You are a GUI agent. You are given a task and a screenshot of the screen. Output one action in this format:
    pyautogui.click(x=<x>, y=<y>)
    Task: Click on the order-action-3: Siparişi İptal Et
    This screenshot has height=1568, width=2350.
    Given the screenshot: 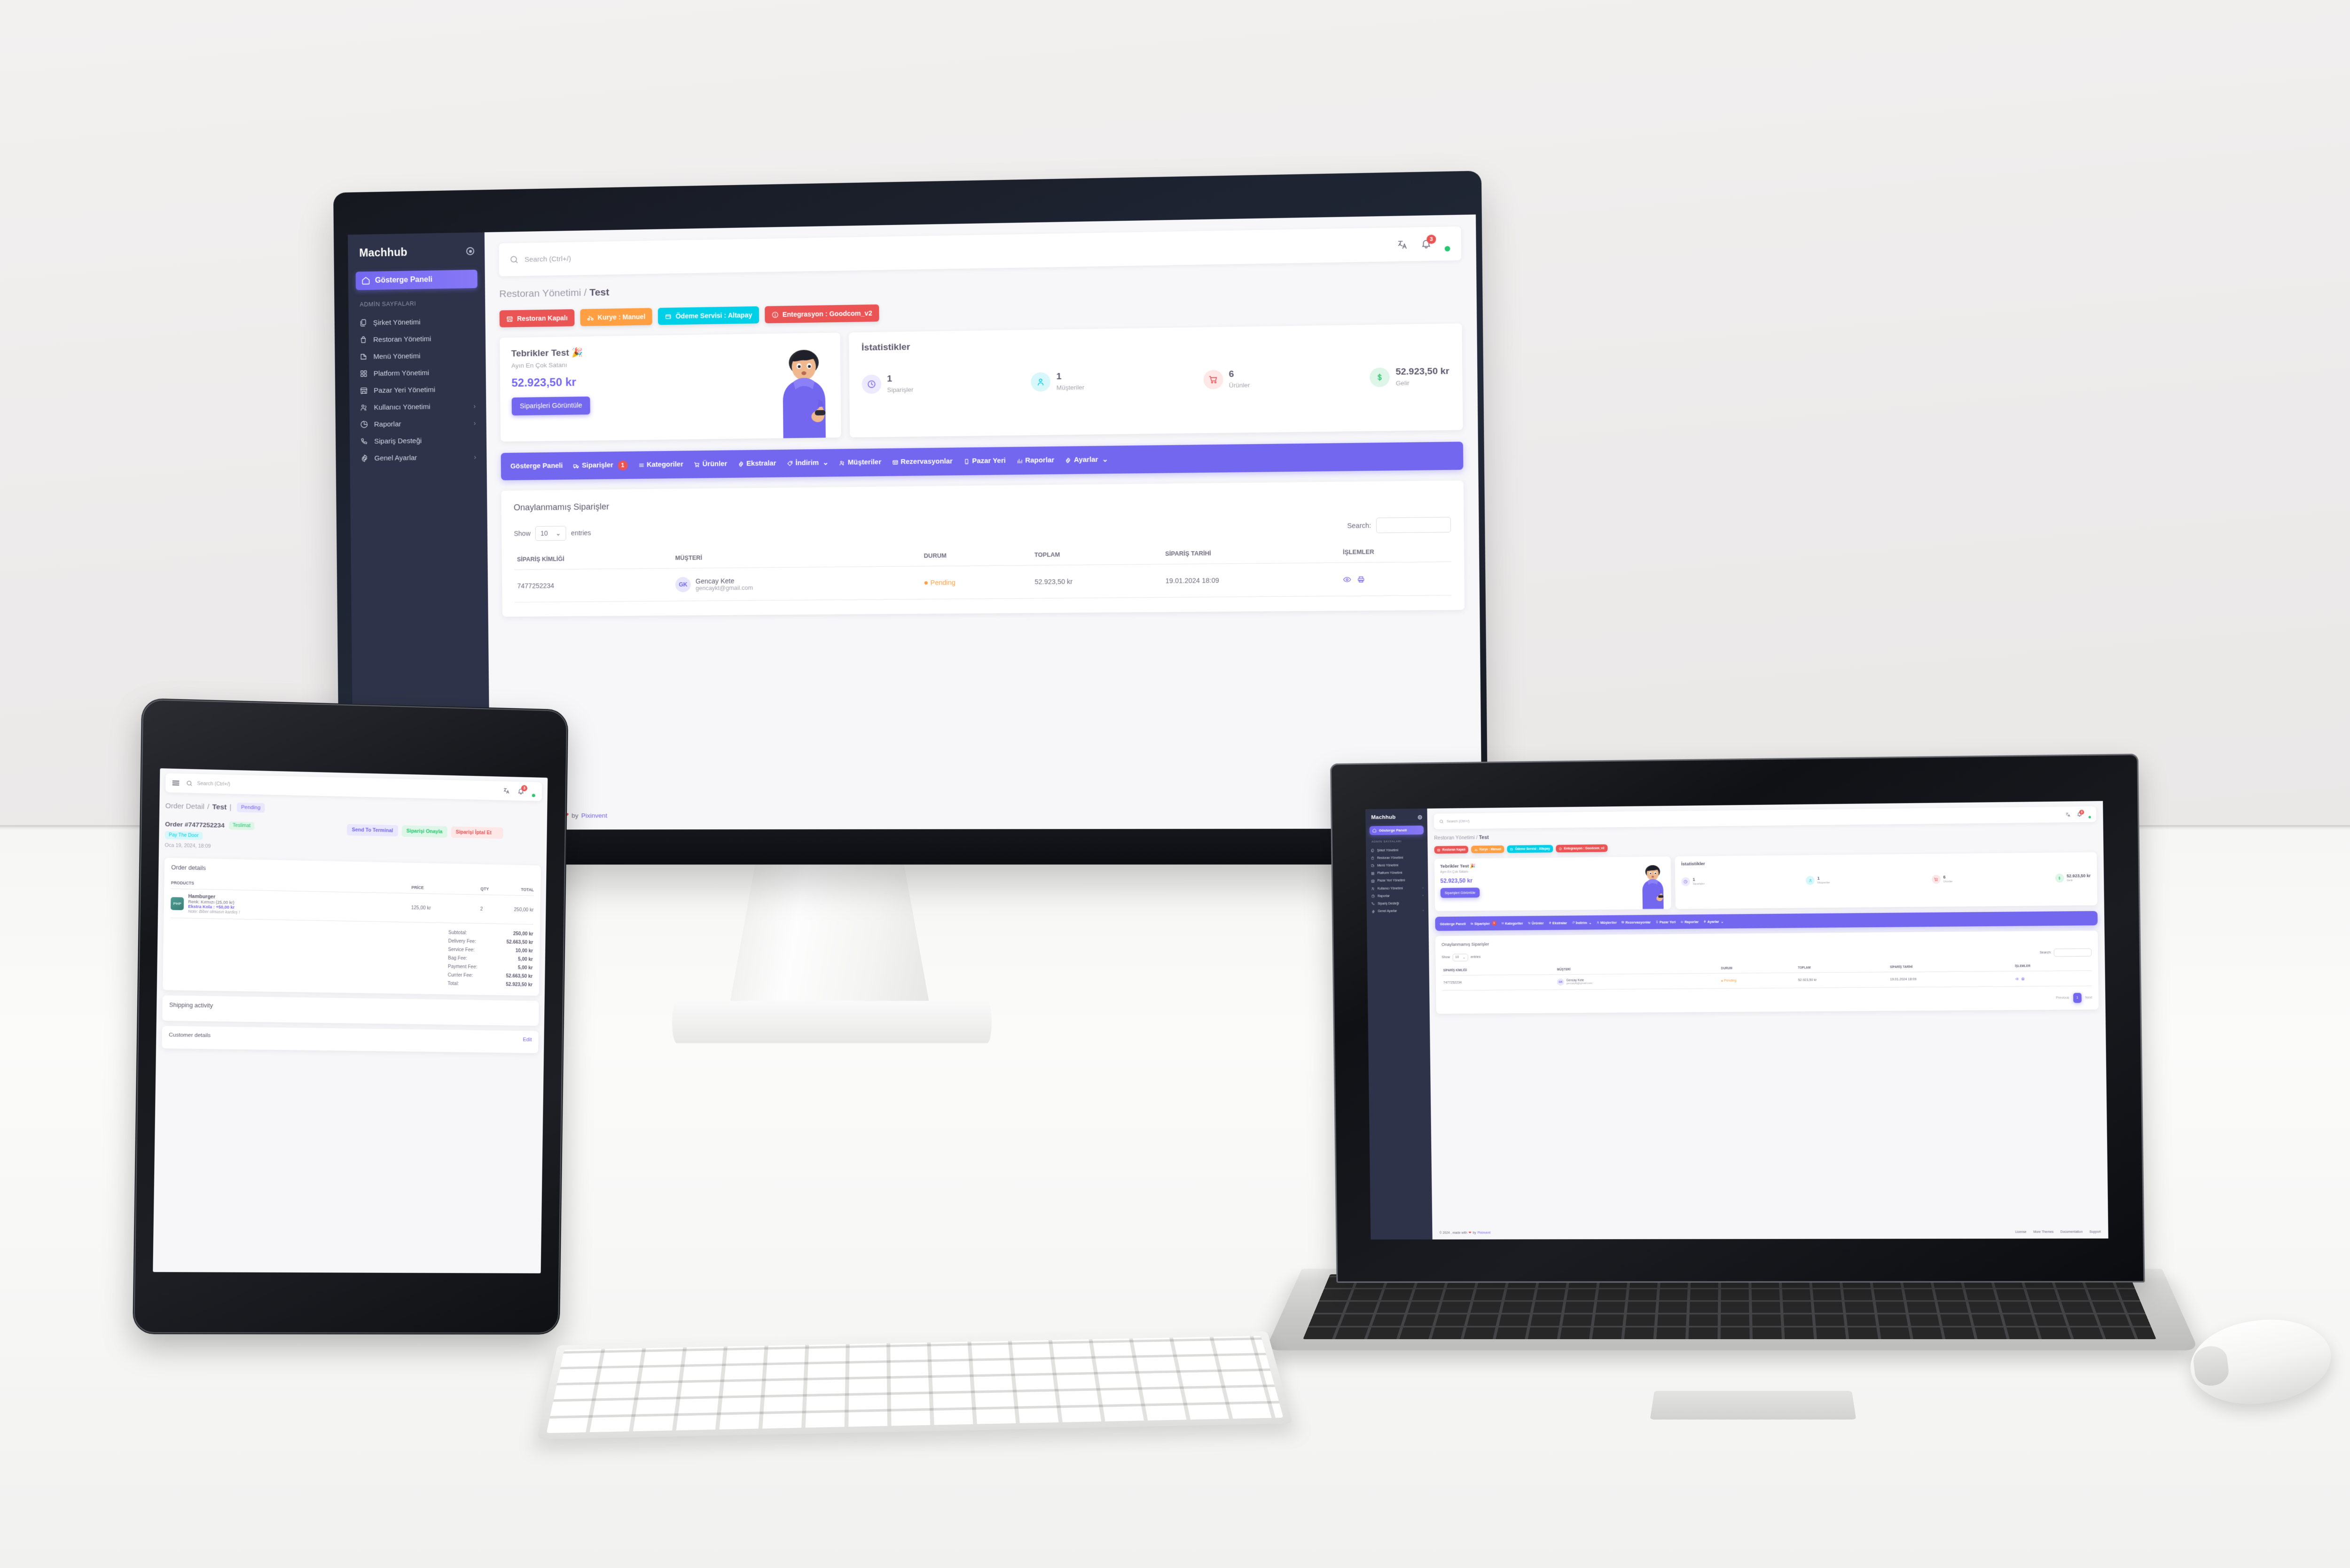 What is the action you would take?
    pyautogui.click(x=477, y=833)
    